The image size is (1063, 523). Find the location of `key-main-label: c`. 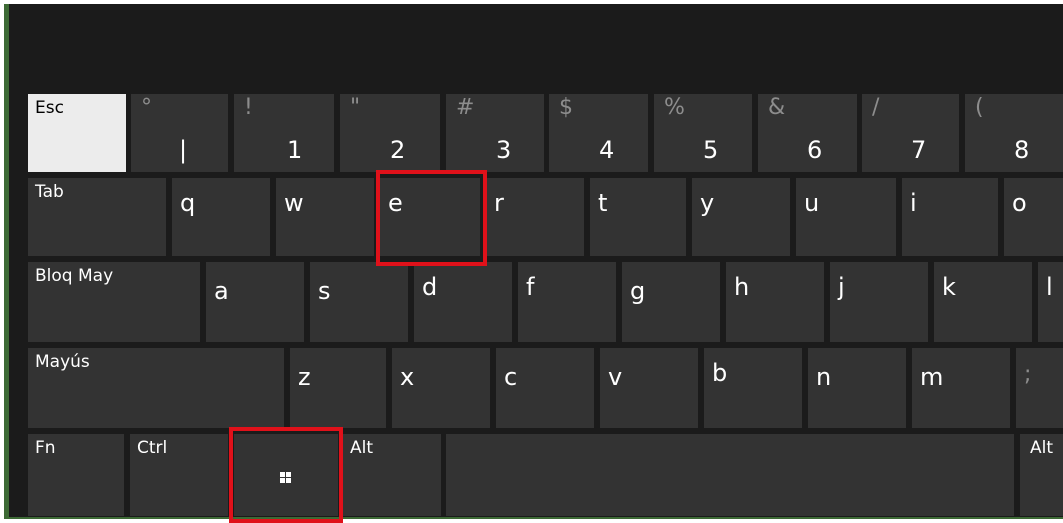

key-main-label: c is located at coordinates (511, 377).